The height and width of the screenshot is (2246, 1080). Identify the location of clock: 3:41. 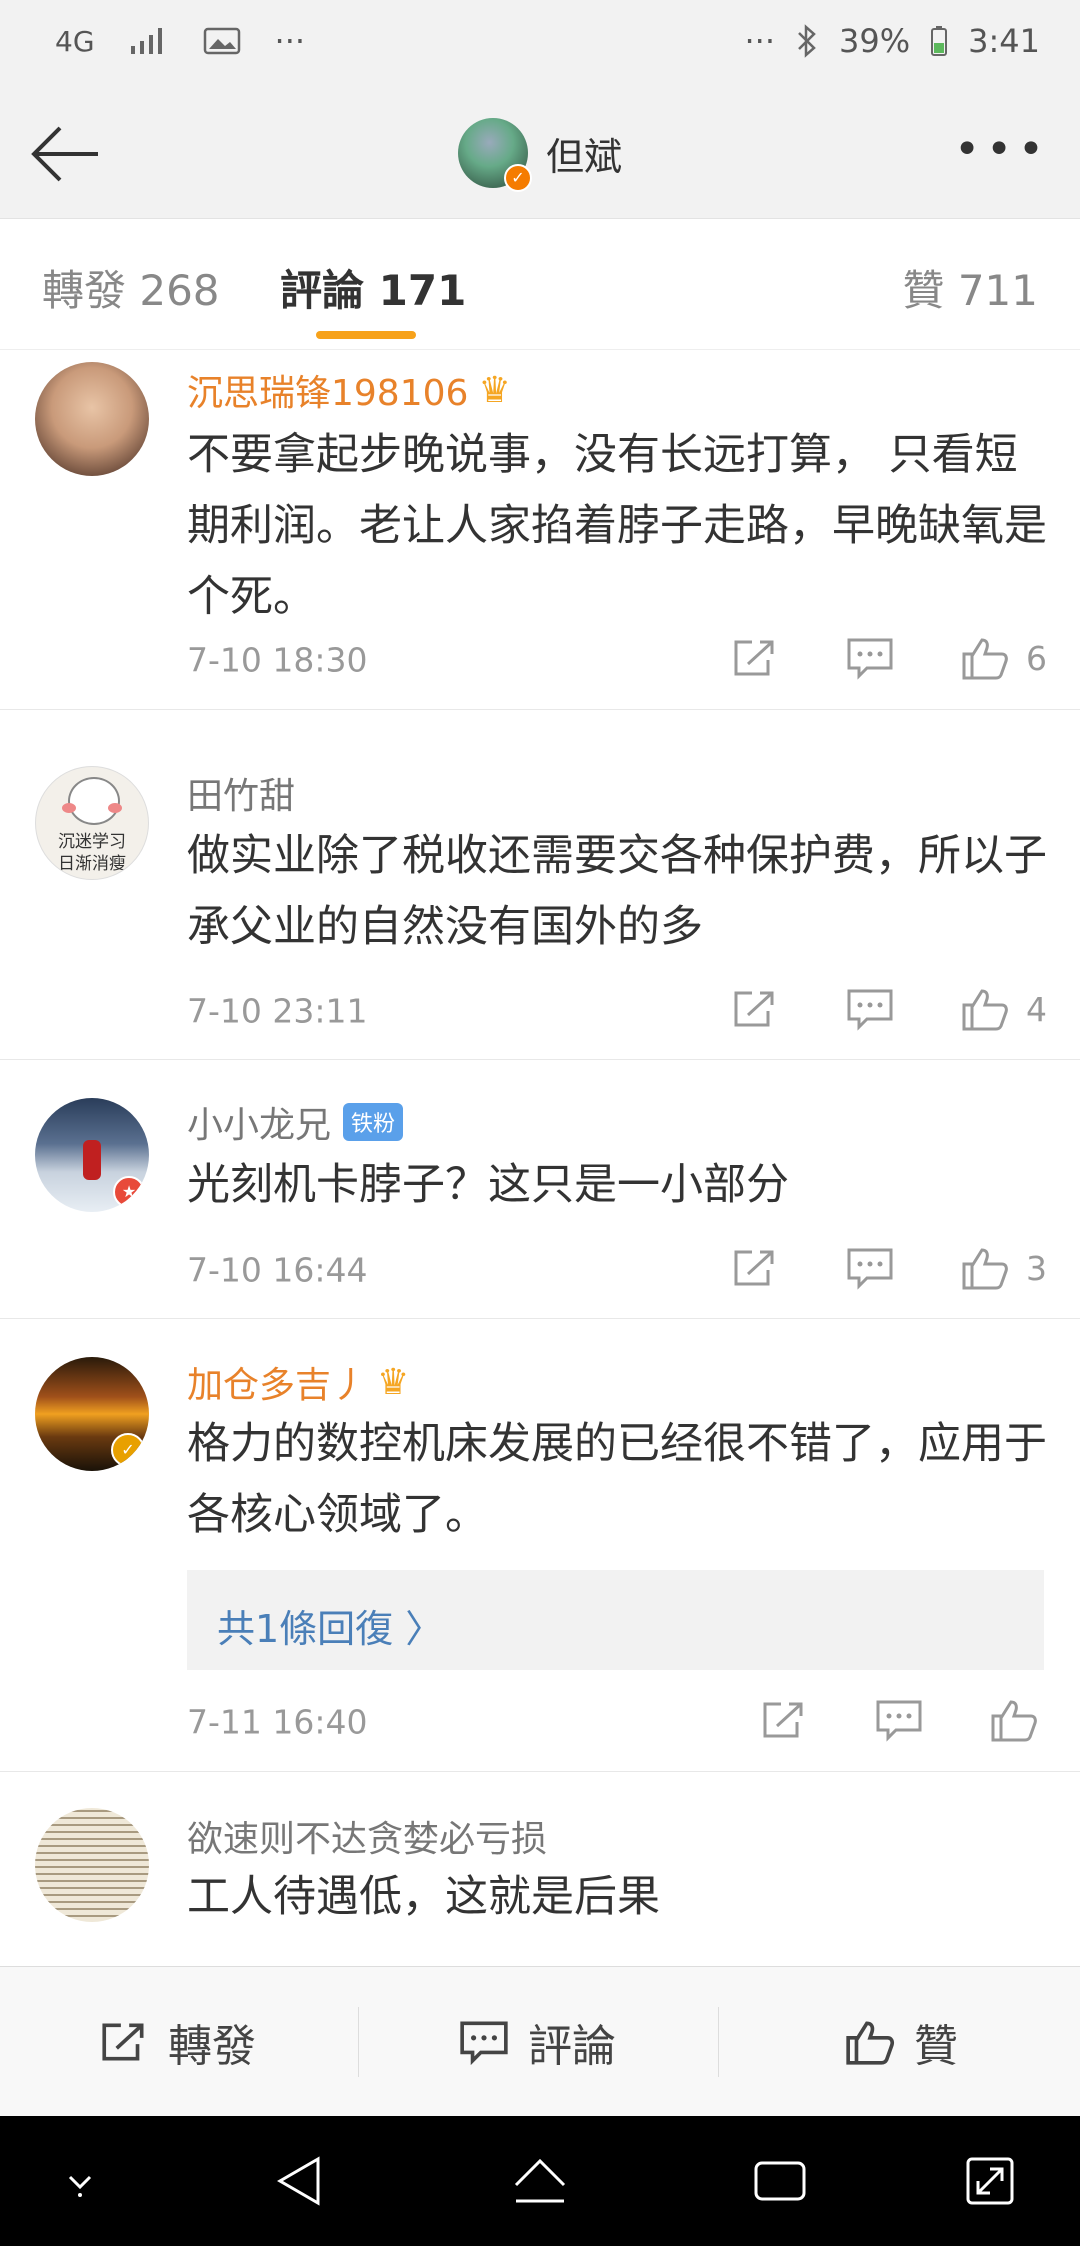
(1004, 41).